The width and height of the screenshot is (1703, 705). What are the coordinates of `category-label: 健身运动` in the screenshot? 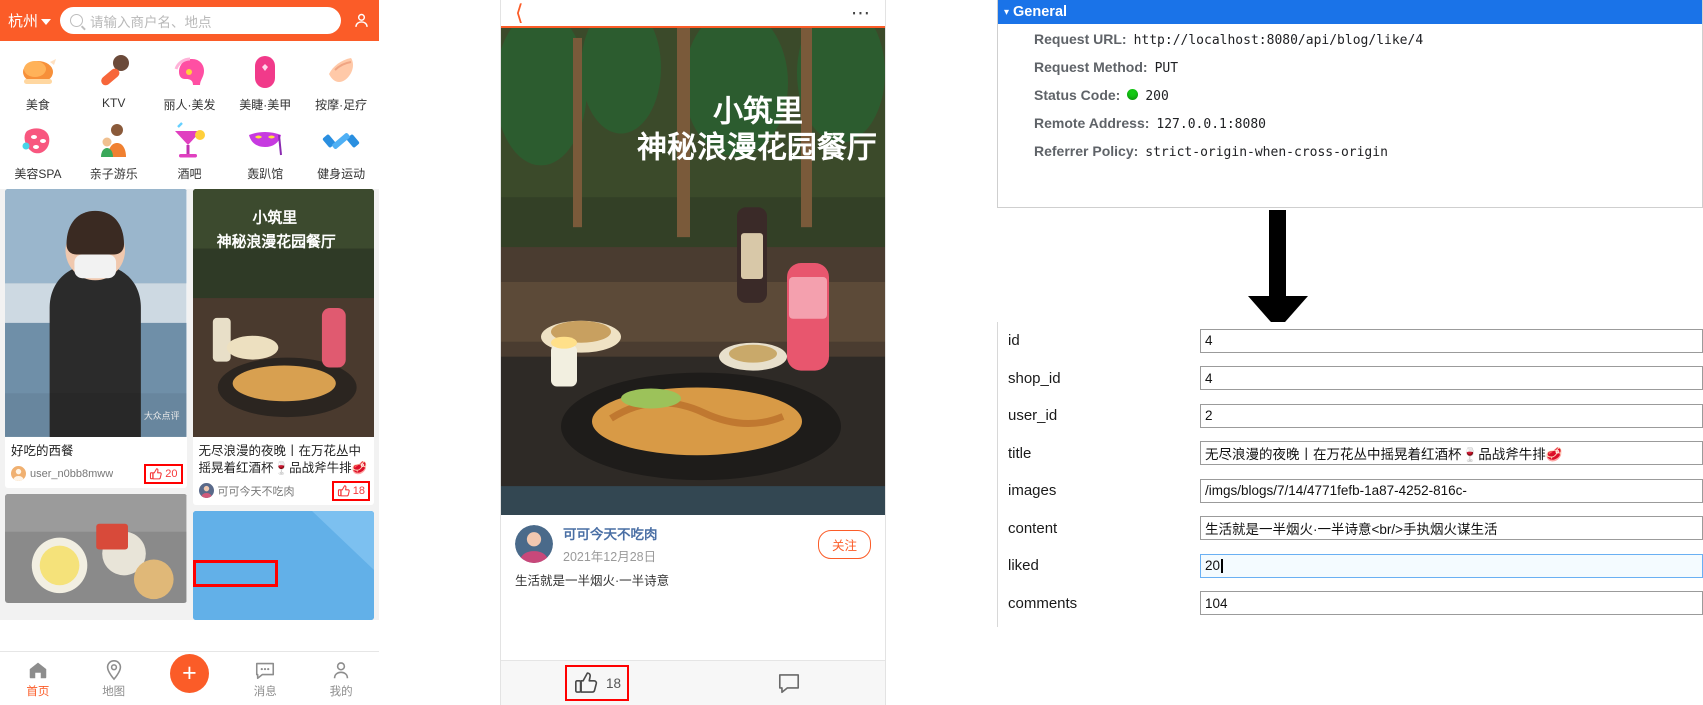 It's located at (341, 174).